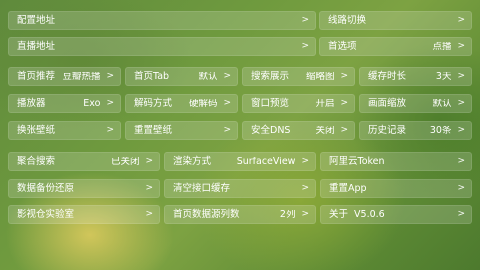  Describe the element at coordinates (84, 161) in the screenshot. I see `aggregate-search-item: 聚合搜索 已关闭 >` at that location.